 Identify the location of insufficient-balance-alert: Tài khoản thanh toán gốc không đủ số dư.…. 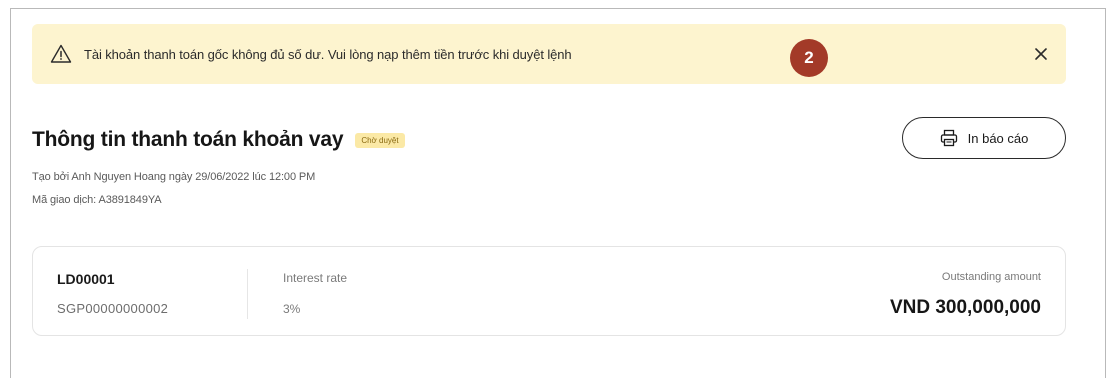
(549, 54).